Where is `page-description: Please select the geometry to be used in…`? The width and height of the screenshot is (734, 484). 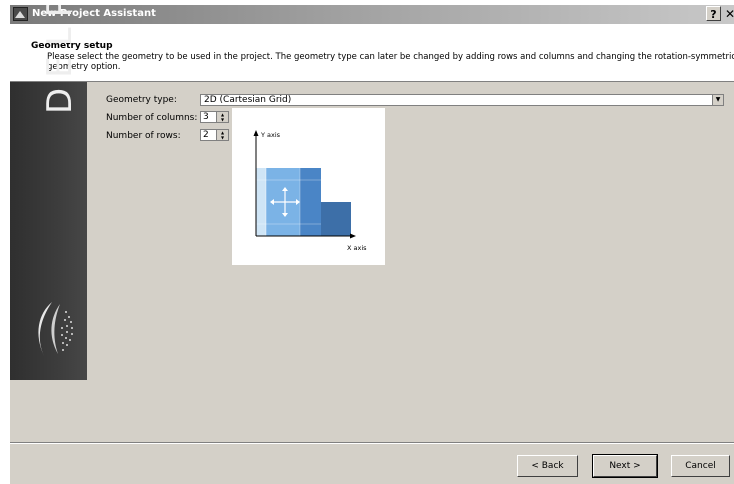
page-description: Please select the geometry to be used in… is located at coordinates (390, 62).